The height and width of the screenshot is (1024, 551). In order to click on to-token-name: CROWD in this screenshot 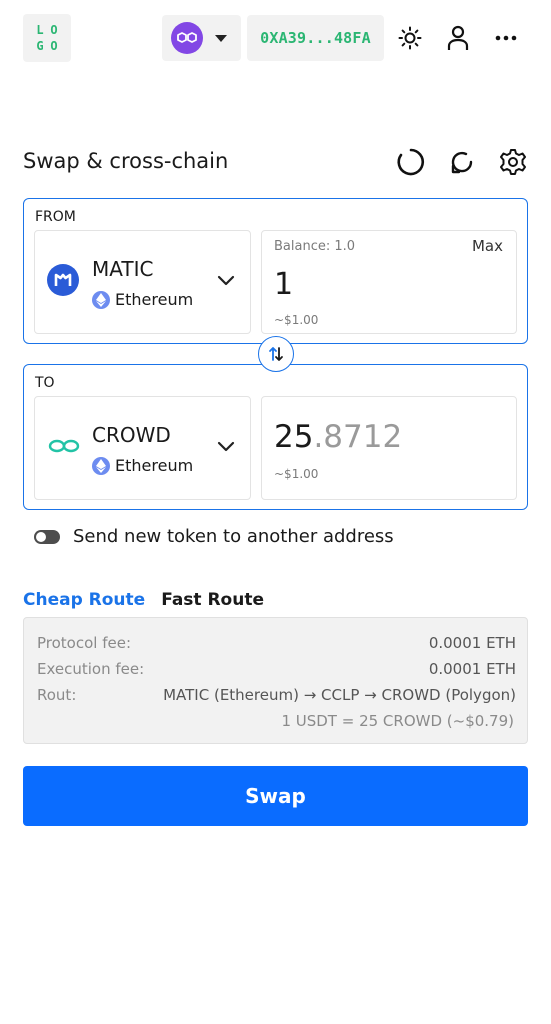, I will do `click(131, 435)`.